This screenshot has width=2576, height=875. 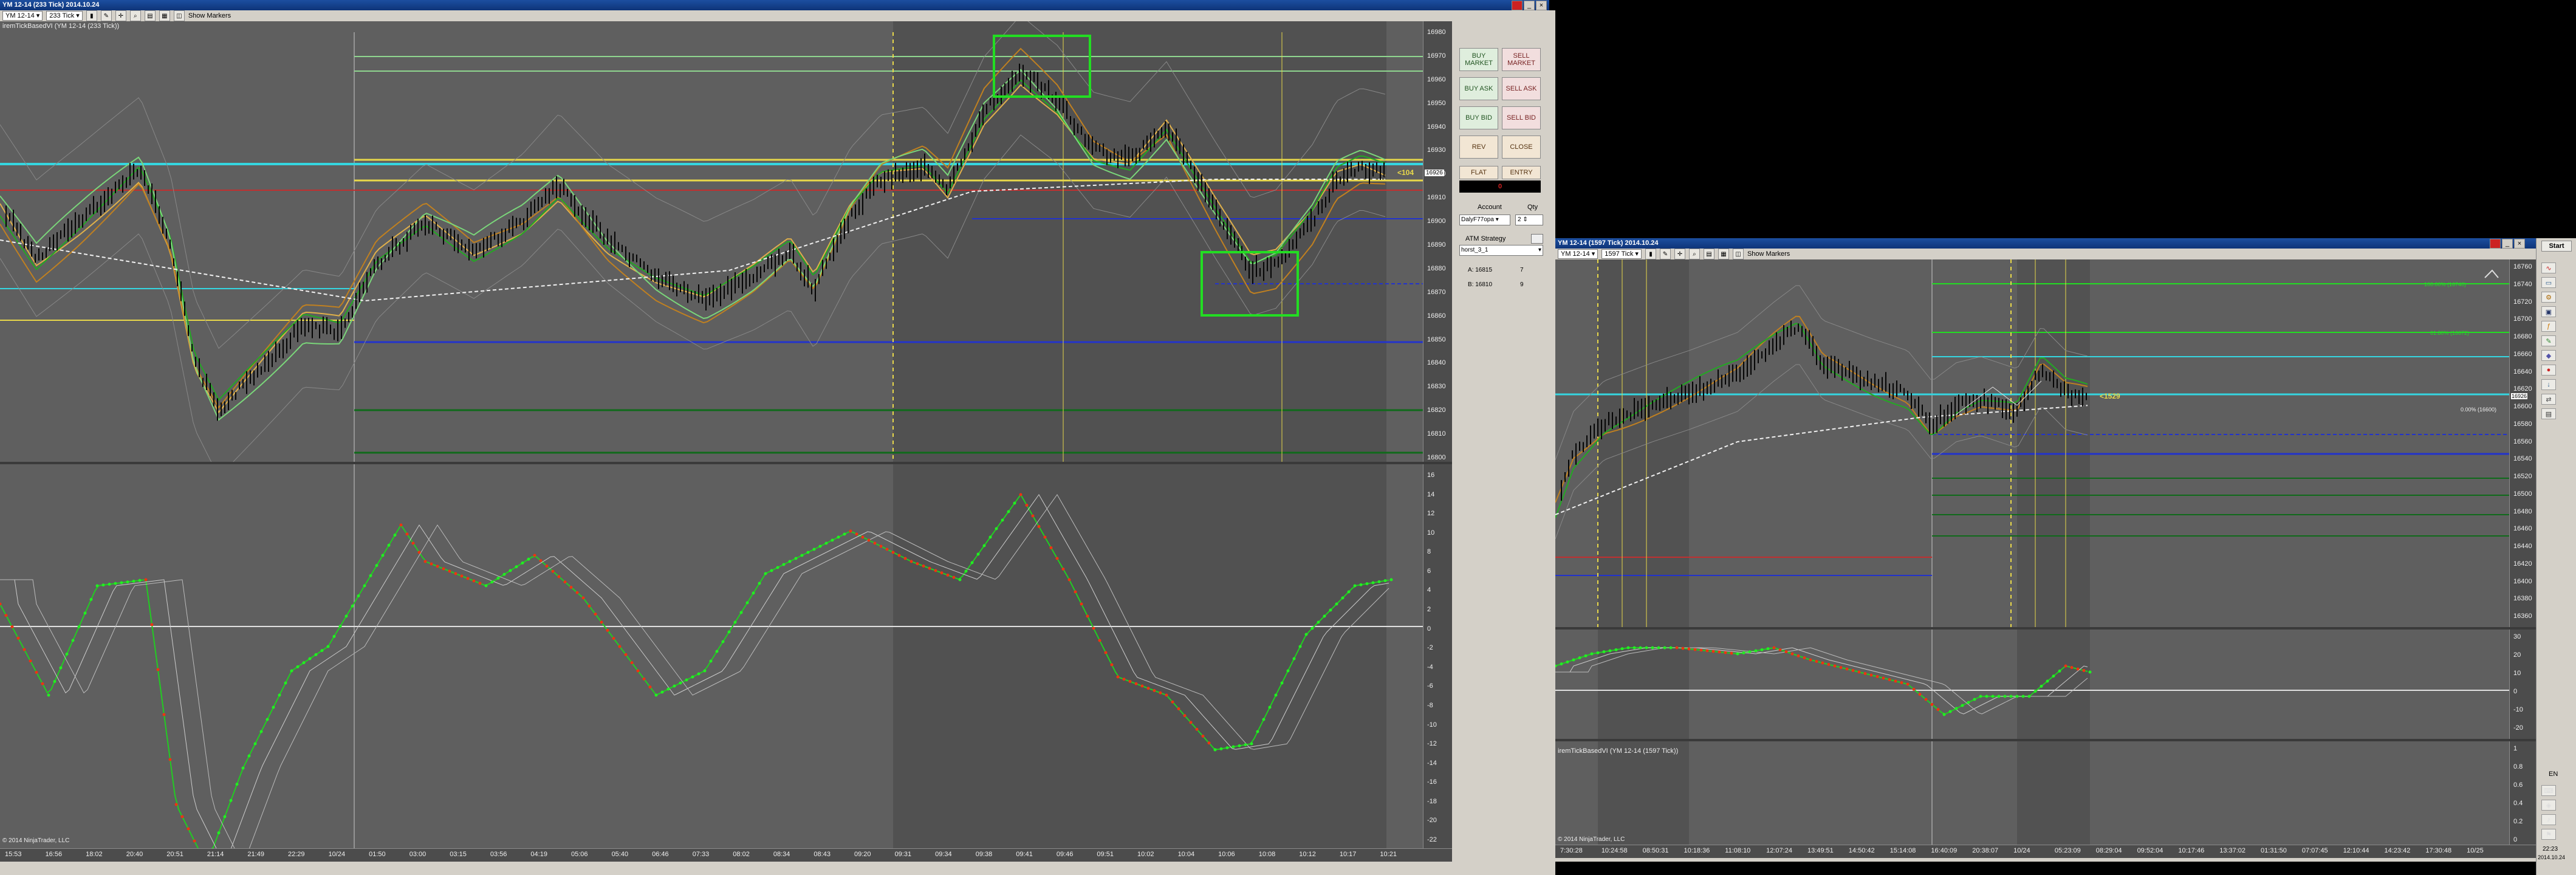 I want to click on sell-market-button: SELL MARKET, so click(x=1521, y=59).